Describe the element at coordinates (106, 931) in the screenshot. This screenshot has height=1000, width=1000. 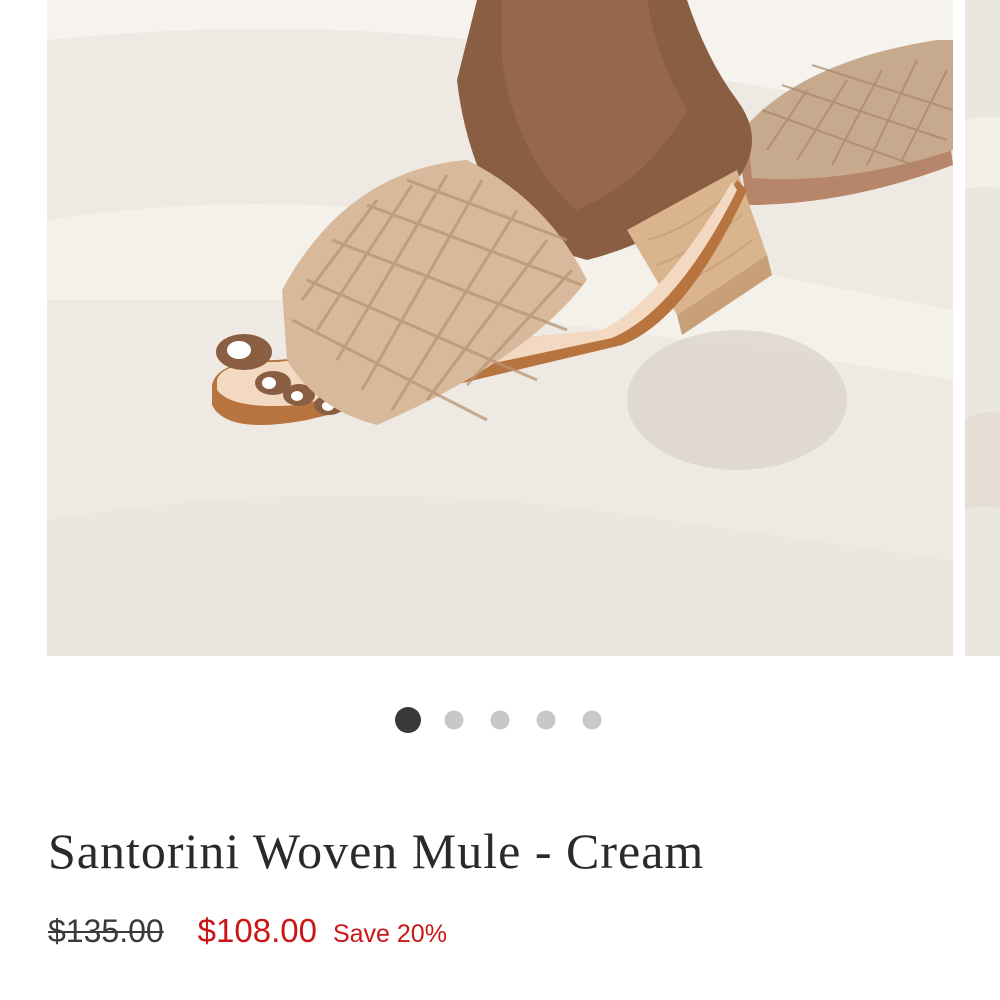
I see `original-price: $135.00` at that location.